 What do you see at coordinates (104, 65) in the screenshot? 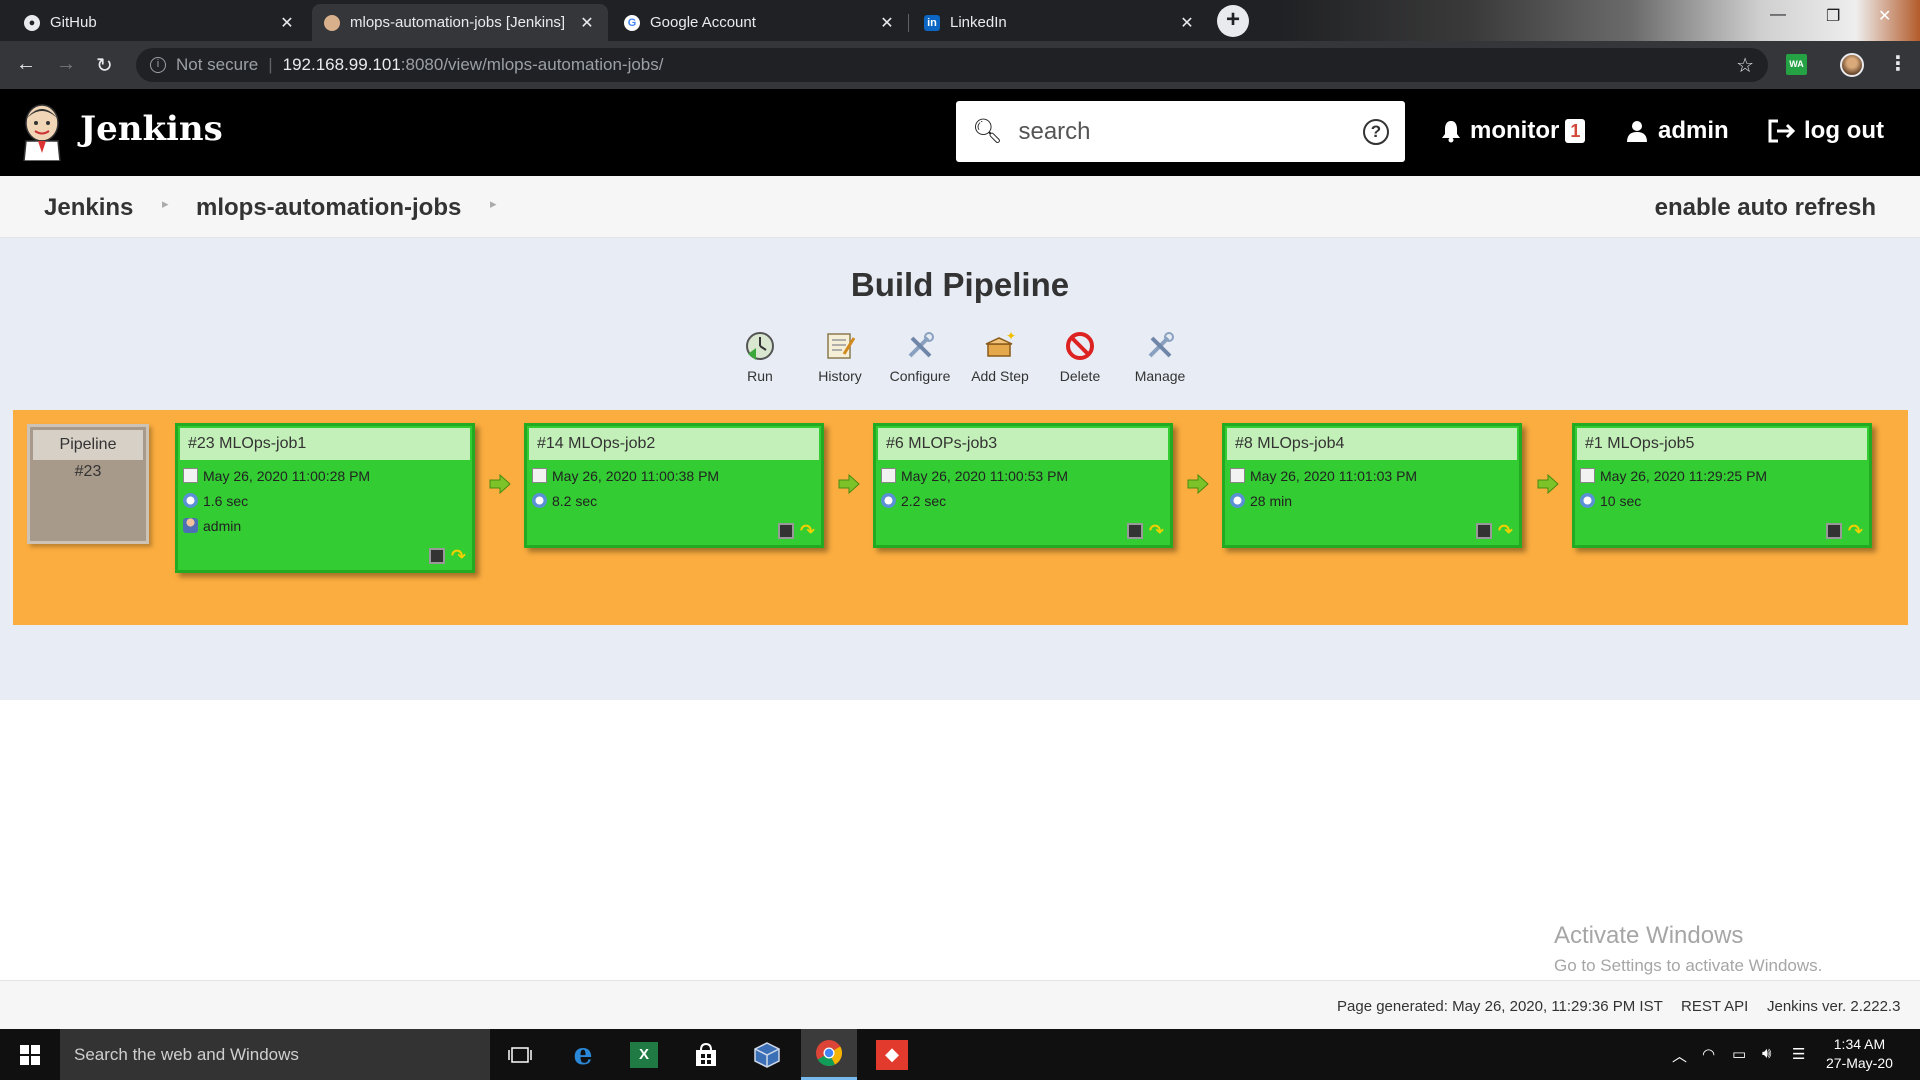
I see `reload-icon: ↻` at bounding box center [104, 65].